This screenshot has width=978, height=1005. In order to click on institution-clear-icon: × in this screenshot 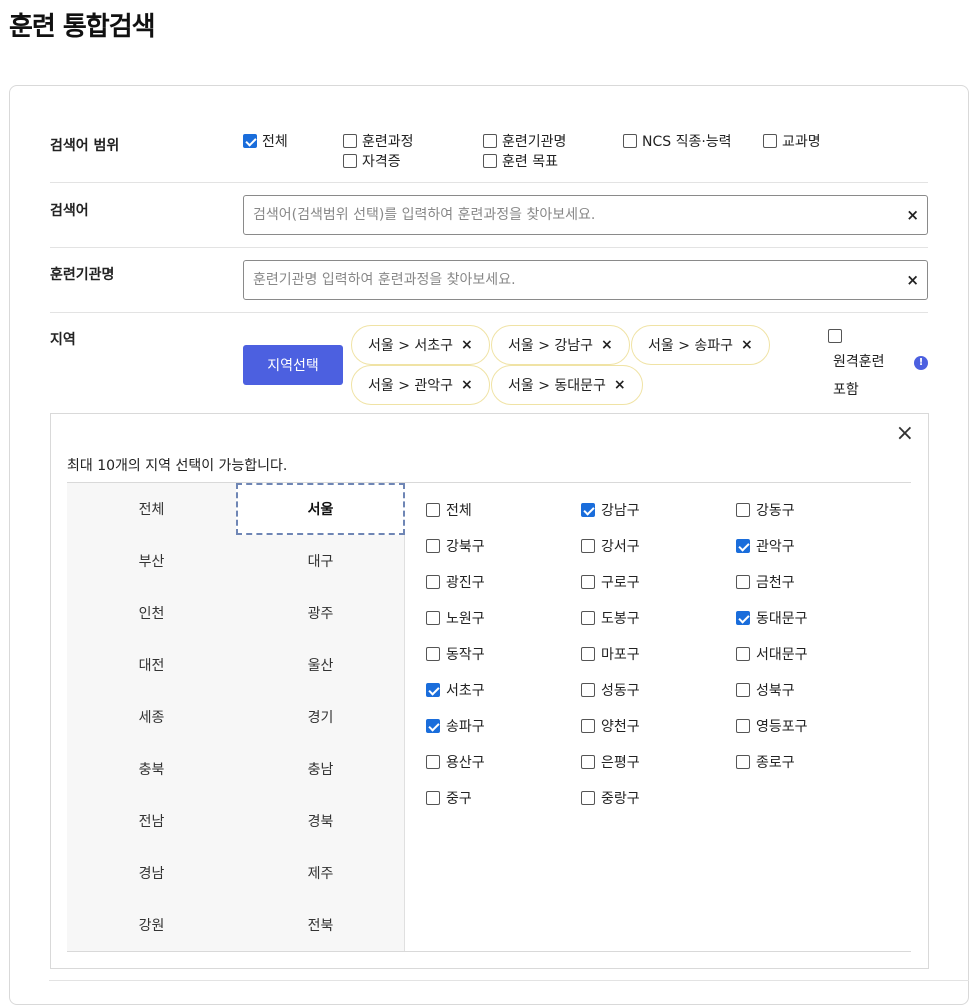, I will do `click(912, 280)`.